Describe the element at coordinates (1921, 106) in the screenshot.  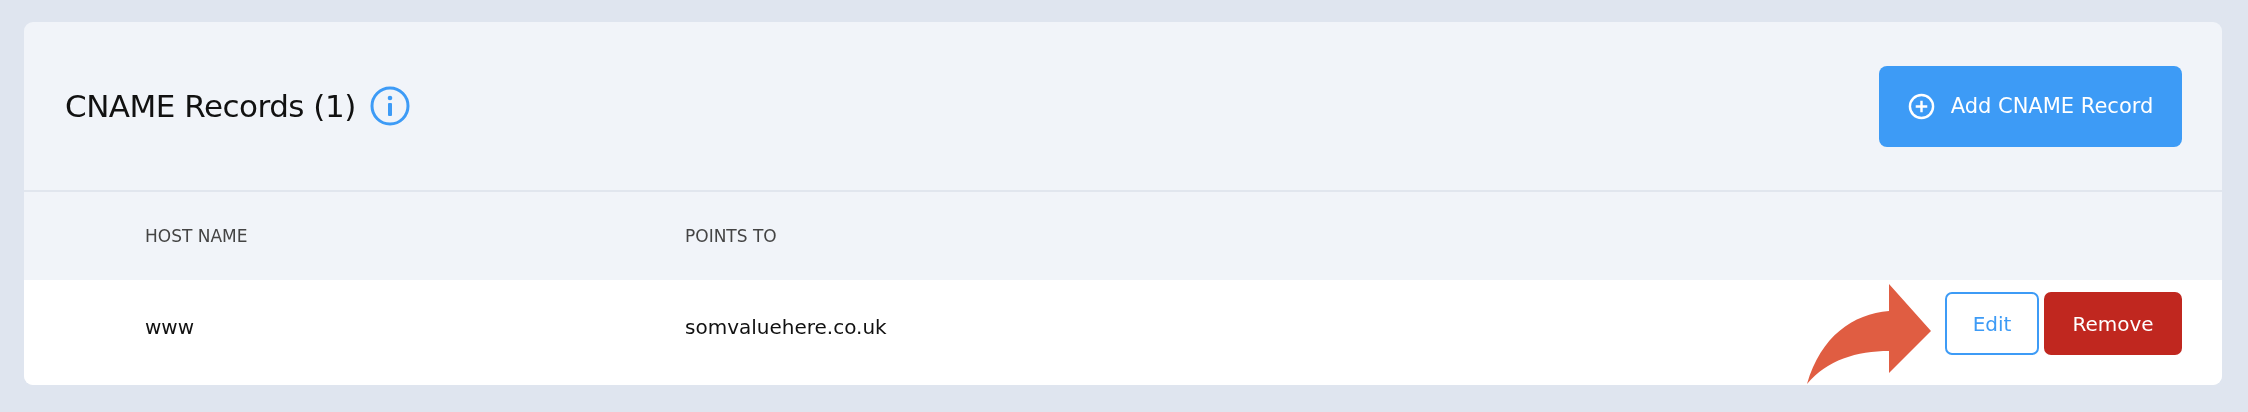
I see `plus-circle-icon` at that location.